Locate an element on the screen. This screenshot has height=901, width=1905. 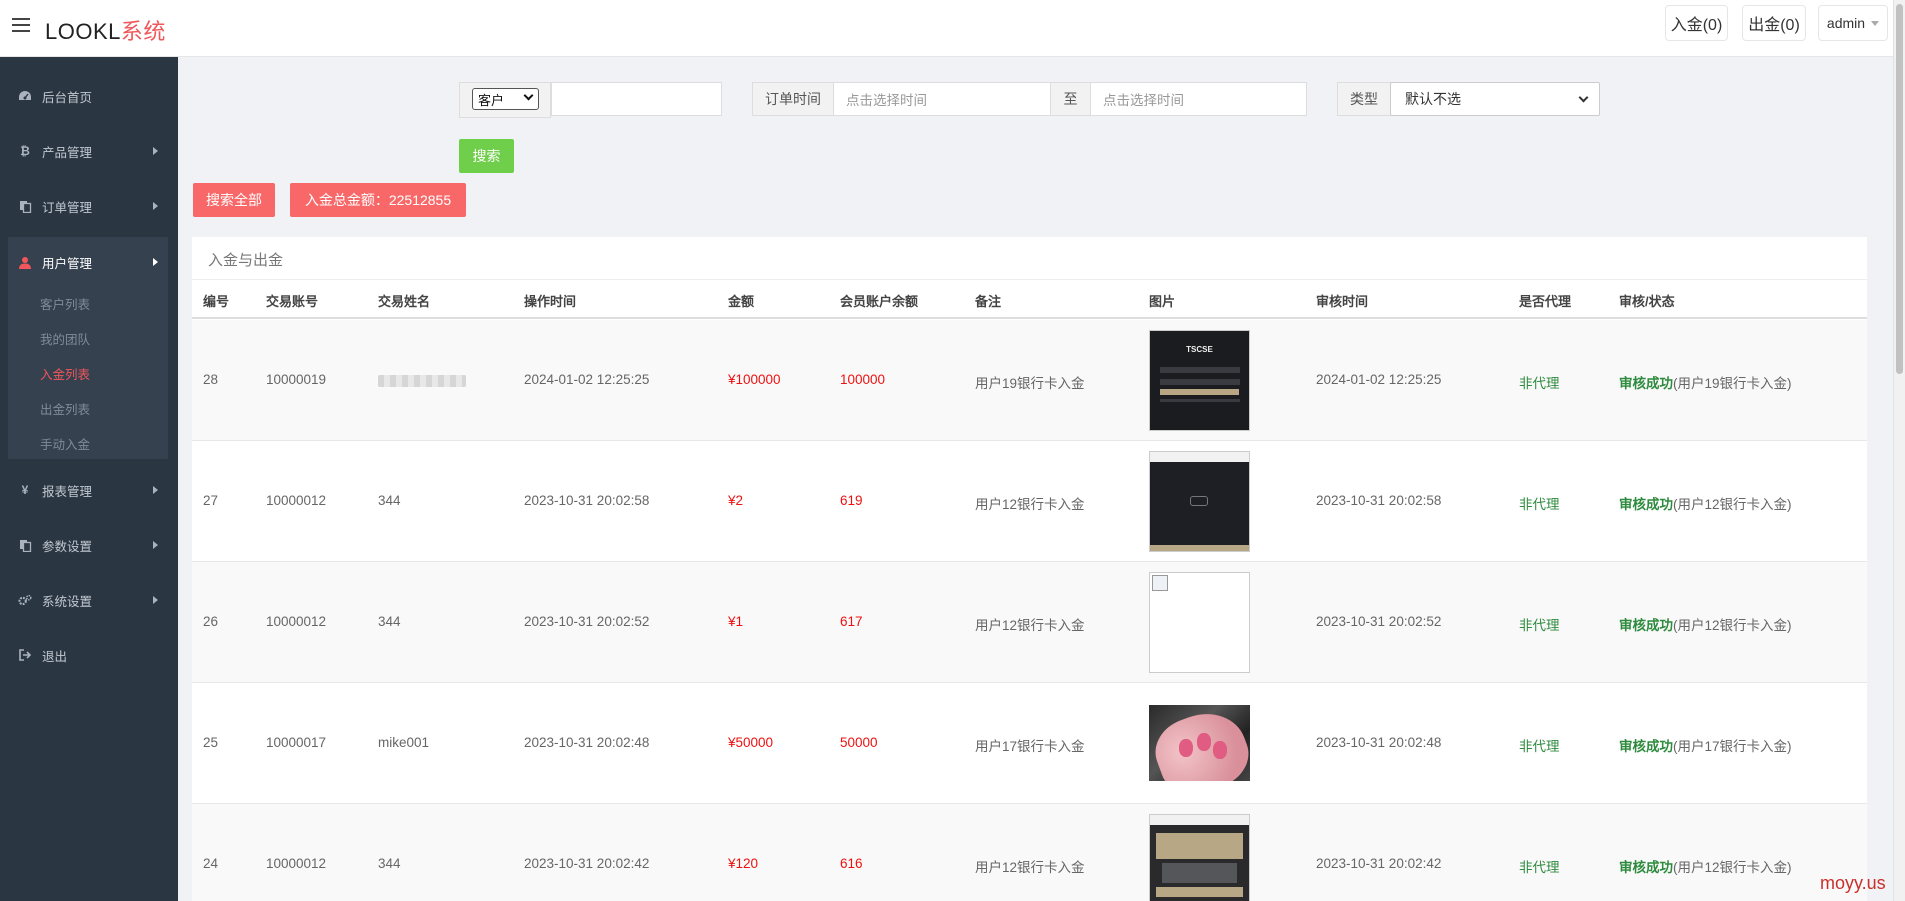
sidebar-item-parameters: 参数设置 is located at coordinates (88, 545).